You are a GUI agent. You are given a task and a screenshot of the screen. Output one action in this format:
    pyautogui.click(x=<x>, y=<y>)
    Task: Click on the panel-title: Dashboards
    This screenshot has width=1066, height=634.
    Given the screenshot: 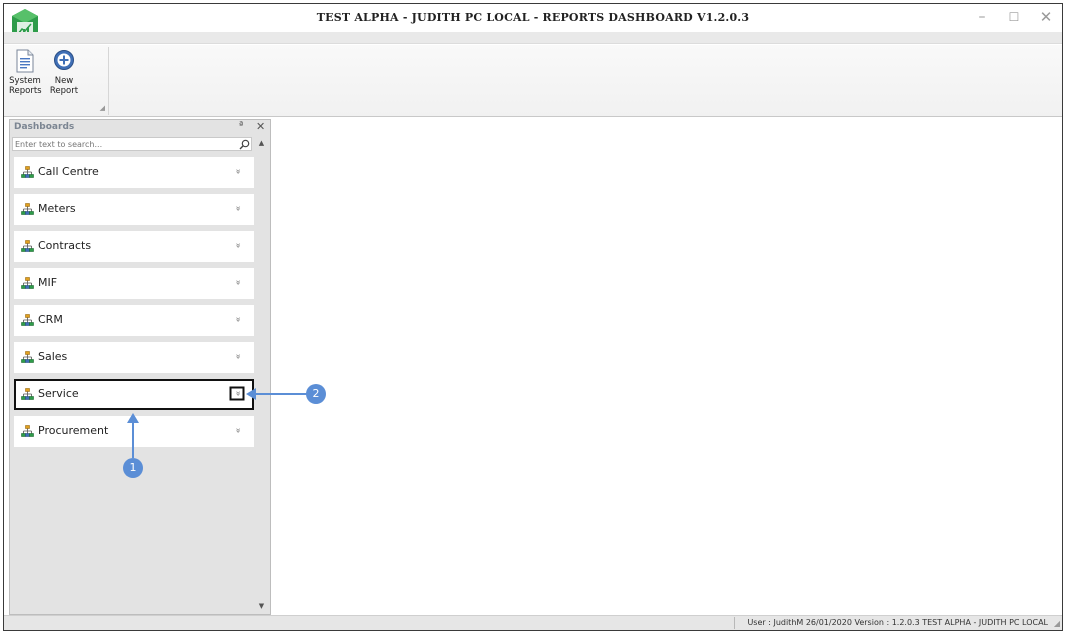 What is the action you would take?
    pyautogui.click(x=44, y=127)
    